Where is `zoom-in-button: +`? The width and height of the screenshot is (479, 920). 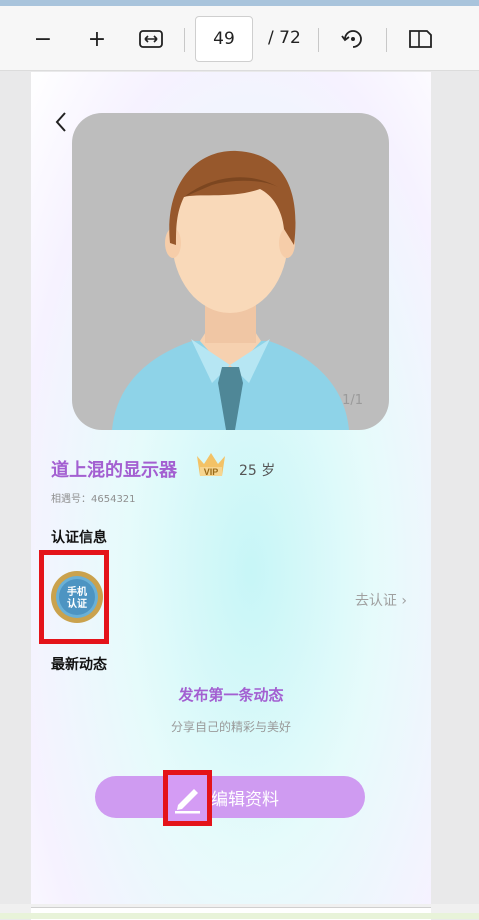 zoom-in-button: + is located at coordinates (97, 39).